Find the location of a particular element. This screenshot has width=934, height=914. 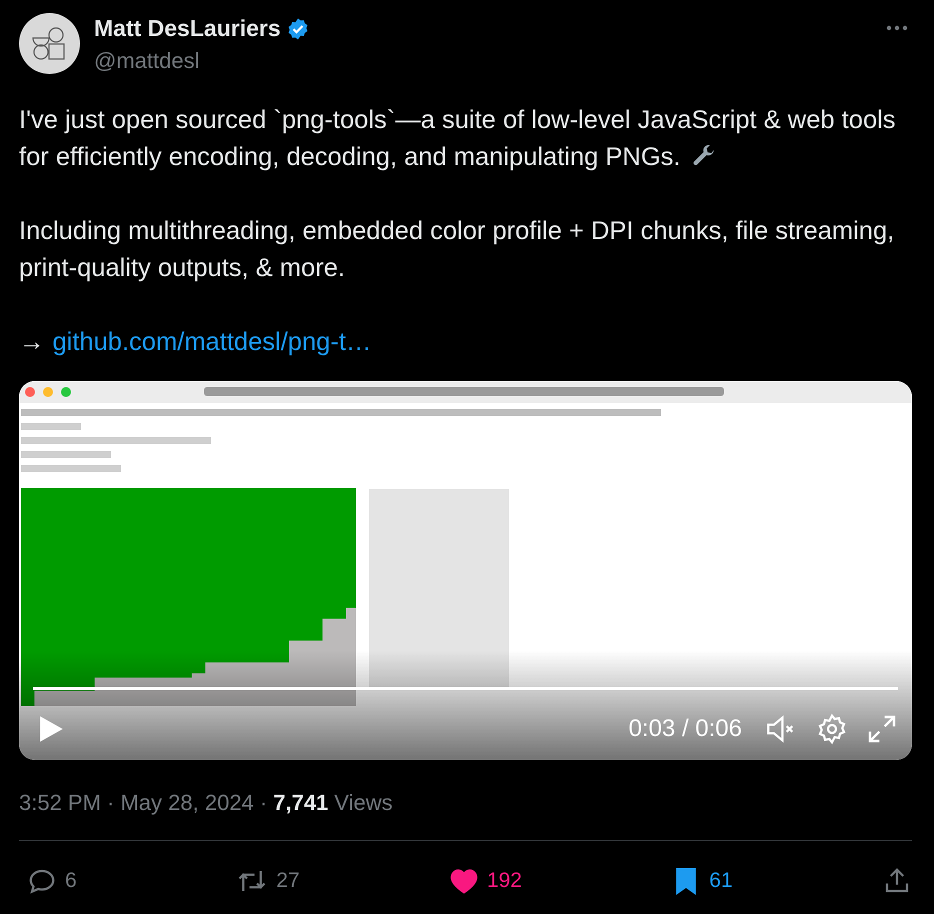

like-button: 192 is located at coordinates (485, 881).